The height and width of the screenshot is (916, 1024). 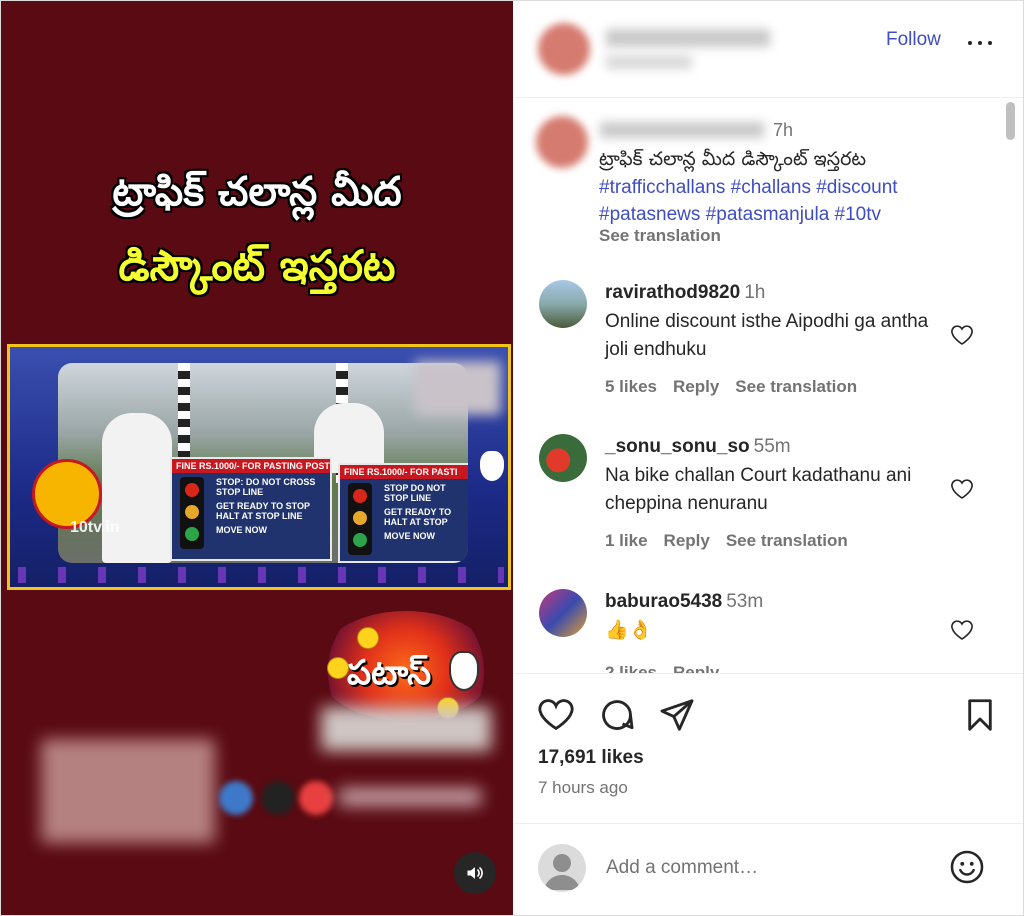 What do you see at coordinates (677, 715) in the screenshot?
I see `send-icon` at bounding box center [677, 715].